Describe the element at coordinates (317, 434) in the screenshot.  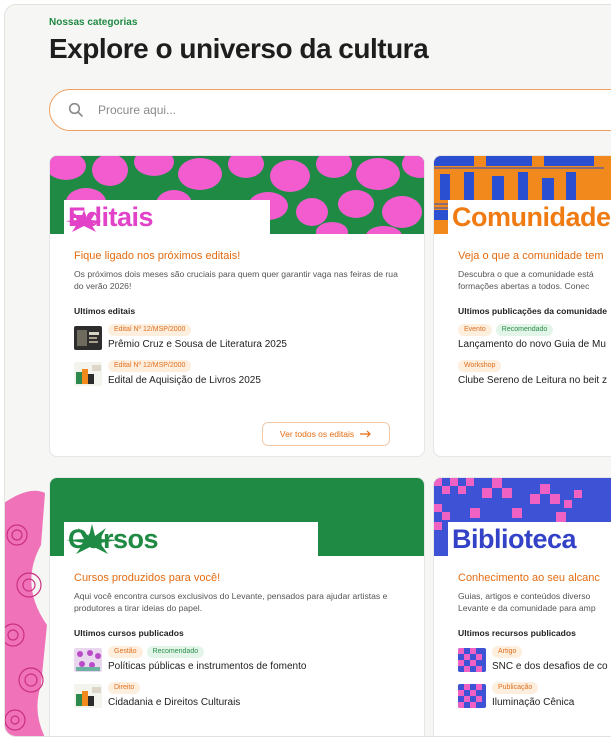
I see `button-label: Ver todos os editais` at that location.